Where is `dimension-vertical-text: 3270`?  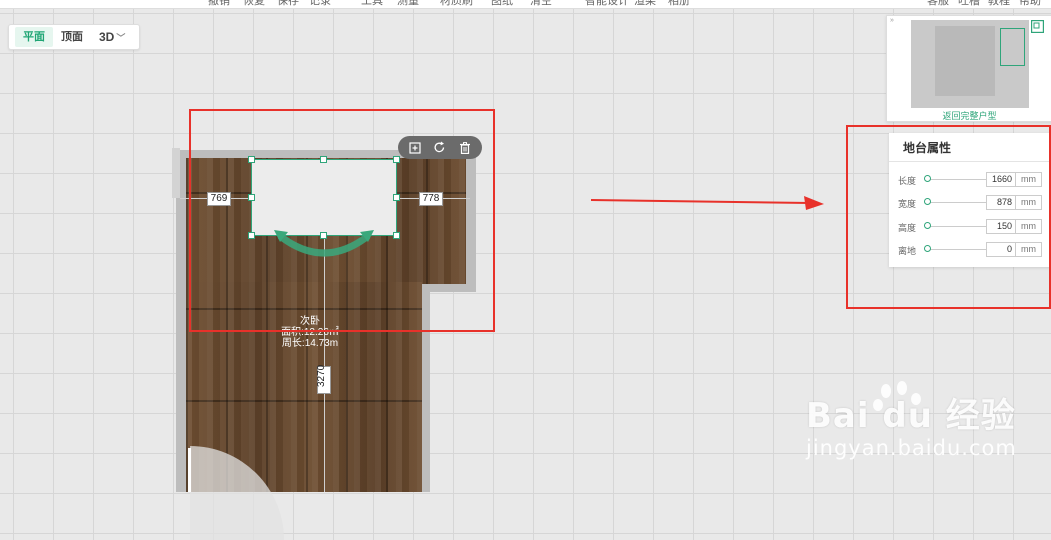
dimension-vertical-text: 3270 is located at coordinates (321, 375).